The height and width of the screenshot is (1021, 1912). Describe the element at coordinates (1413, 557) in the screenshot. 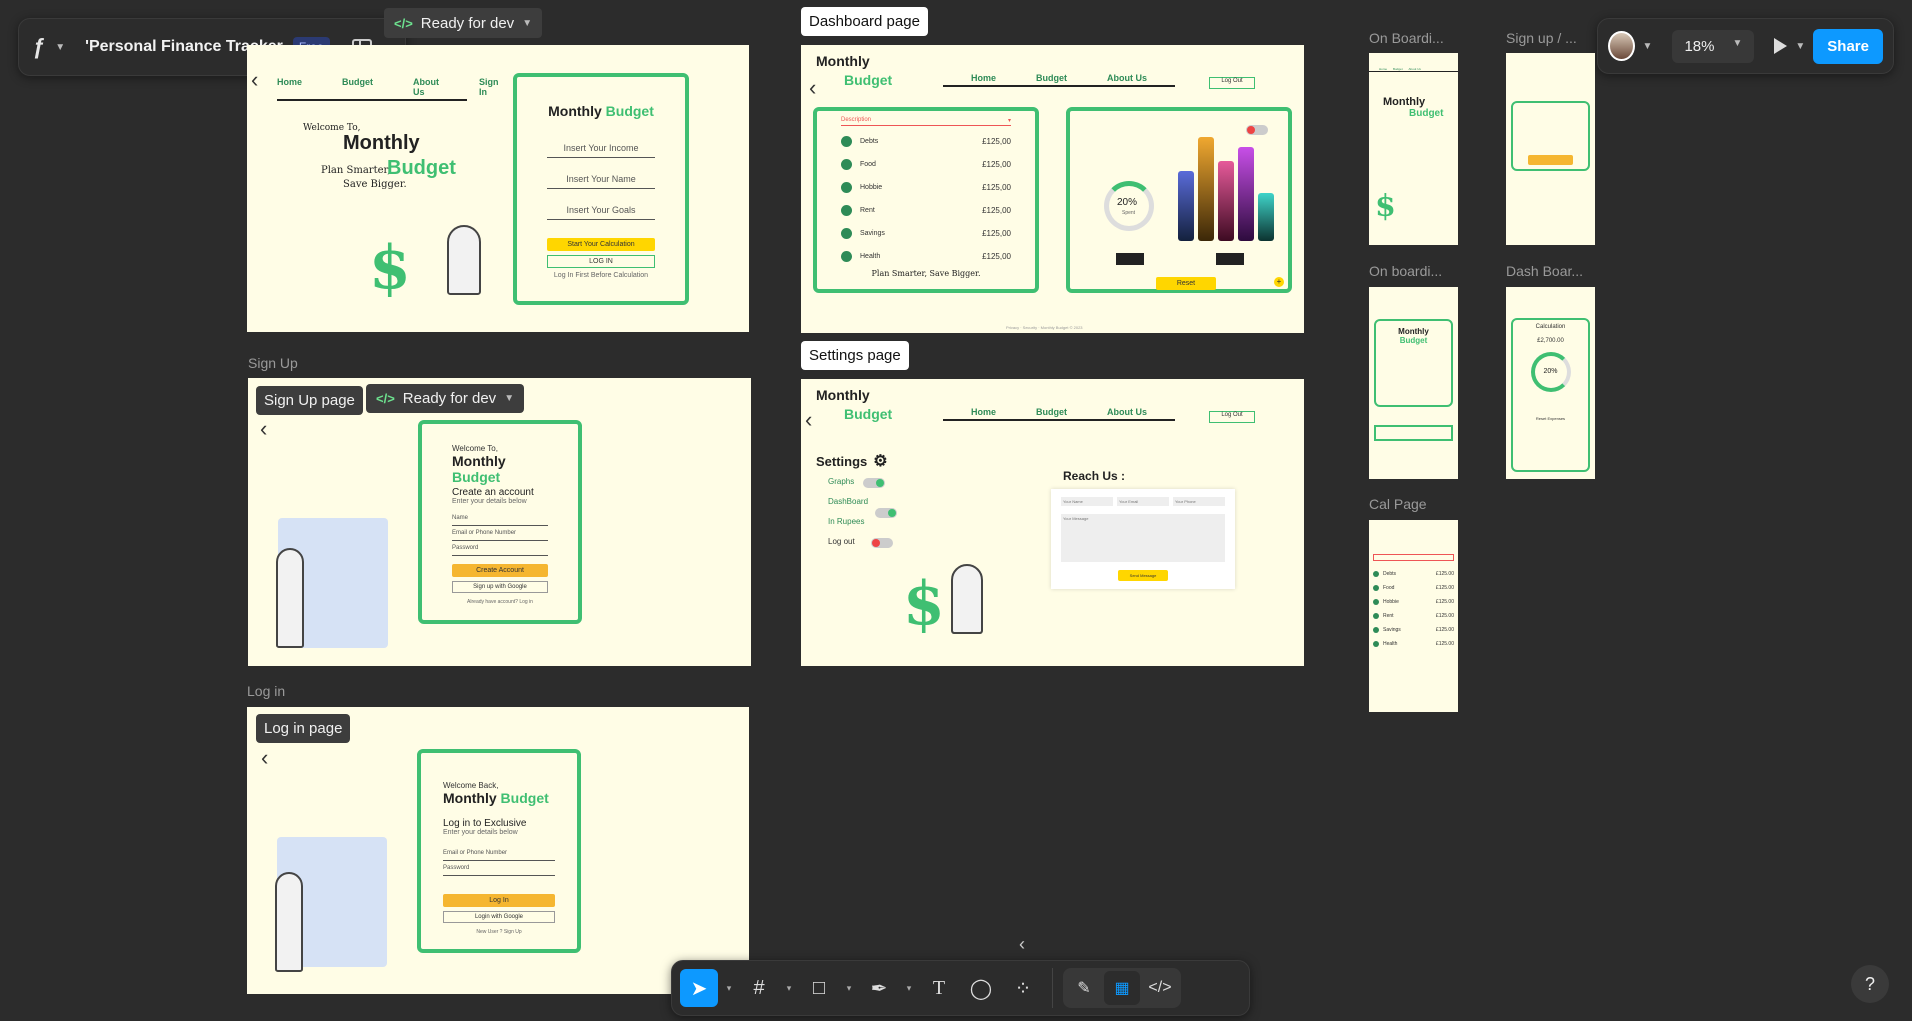

I see `cal-dropdown` at that location.